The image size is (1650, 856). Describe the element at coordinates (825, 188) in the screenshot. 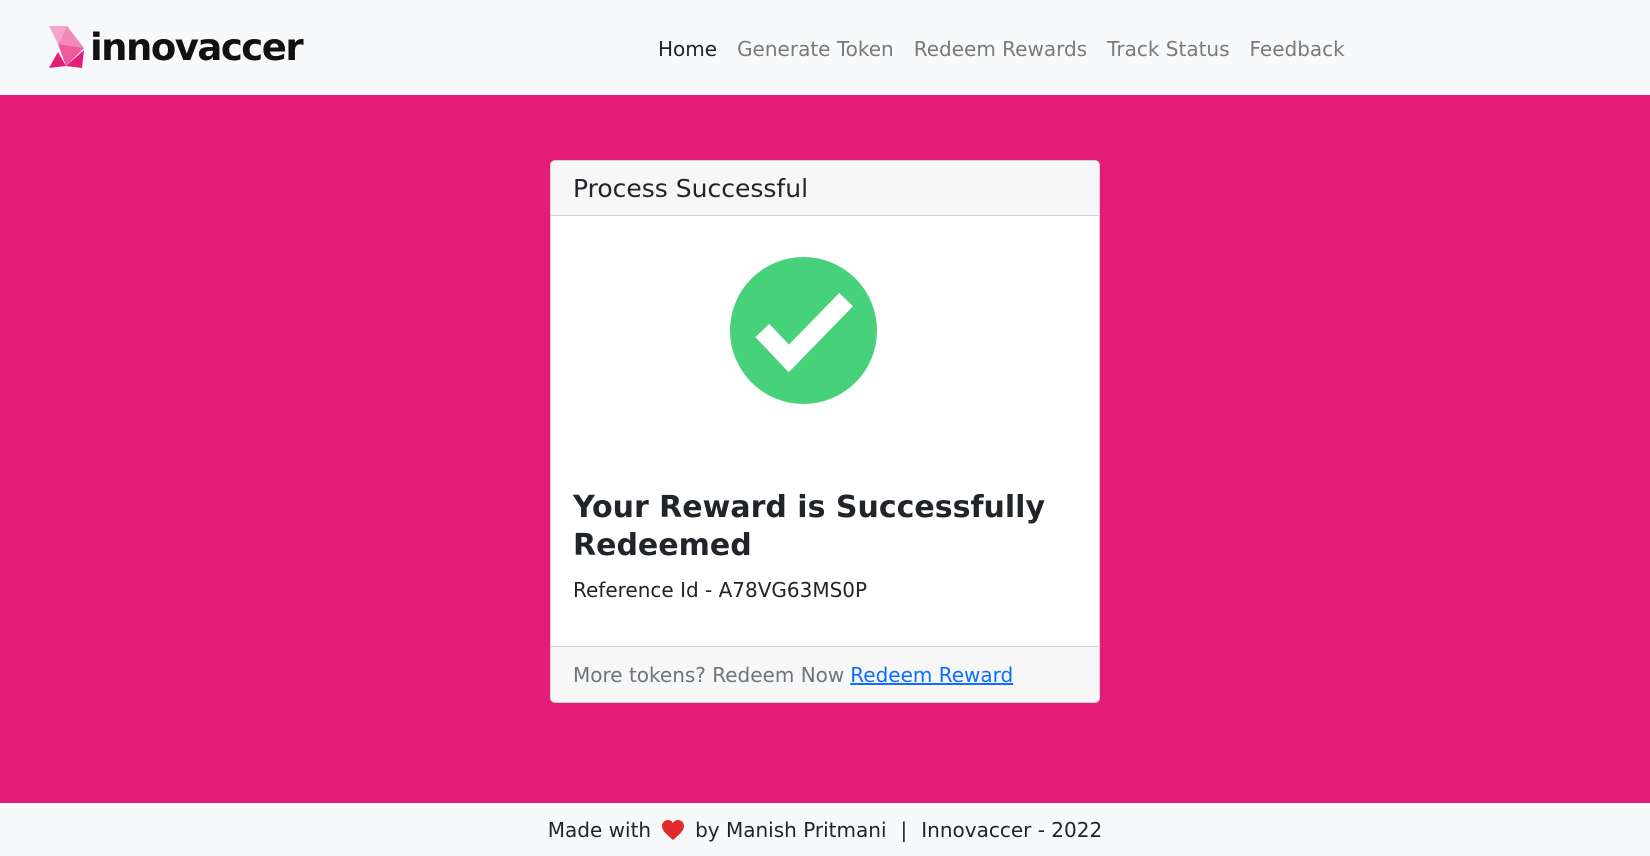

I see `card-header: Process Successful` at that location.